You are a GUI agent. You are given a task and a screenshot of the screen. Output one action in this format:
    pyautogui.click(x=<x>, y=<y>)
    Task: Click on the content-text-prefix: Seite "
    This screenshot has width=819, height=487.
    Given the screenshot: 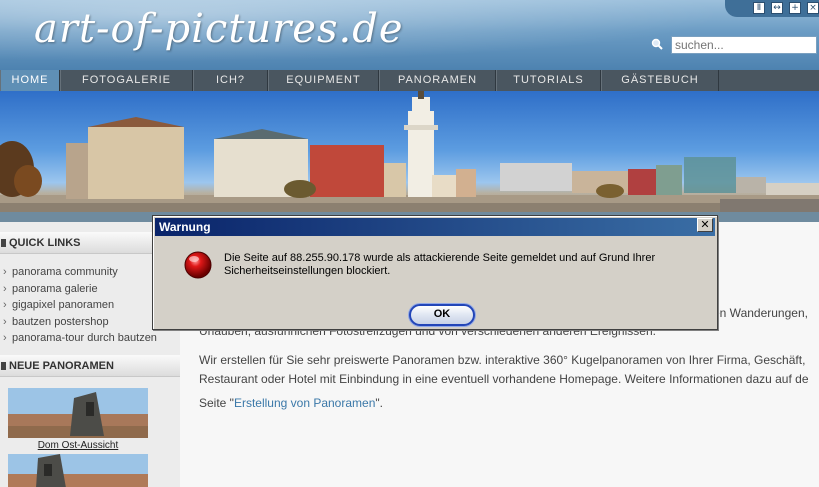 What is the action you would take?
    pyautogui.click(x=216, y=403)
    